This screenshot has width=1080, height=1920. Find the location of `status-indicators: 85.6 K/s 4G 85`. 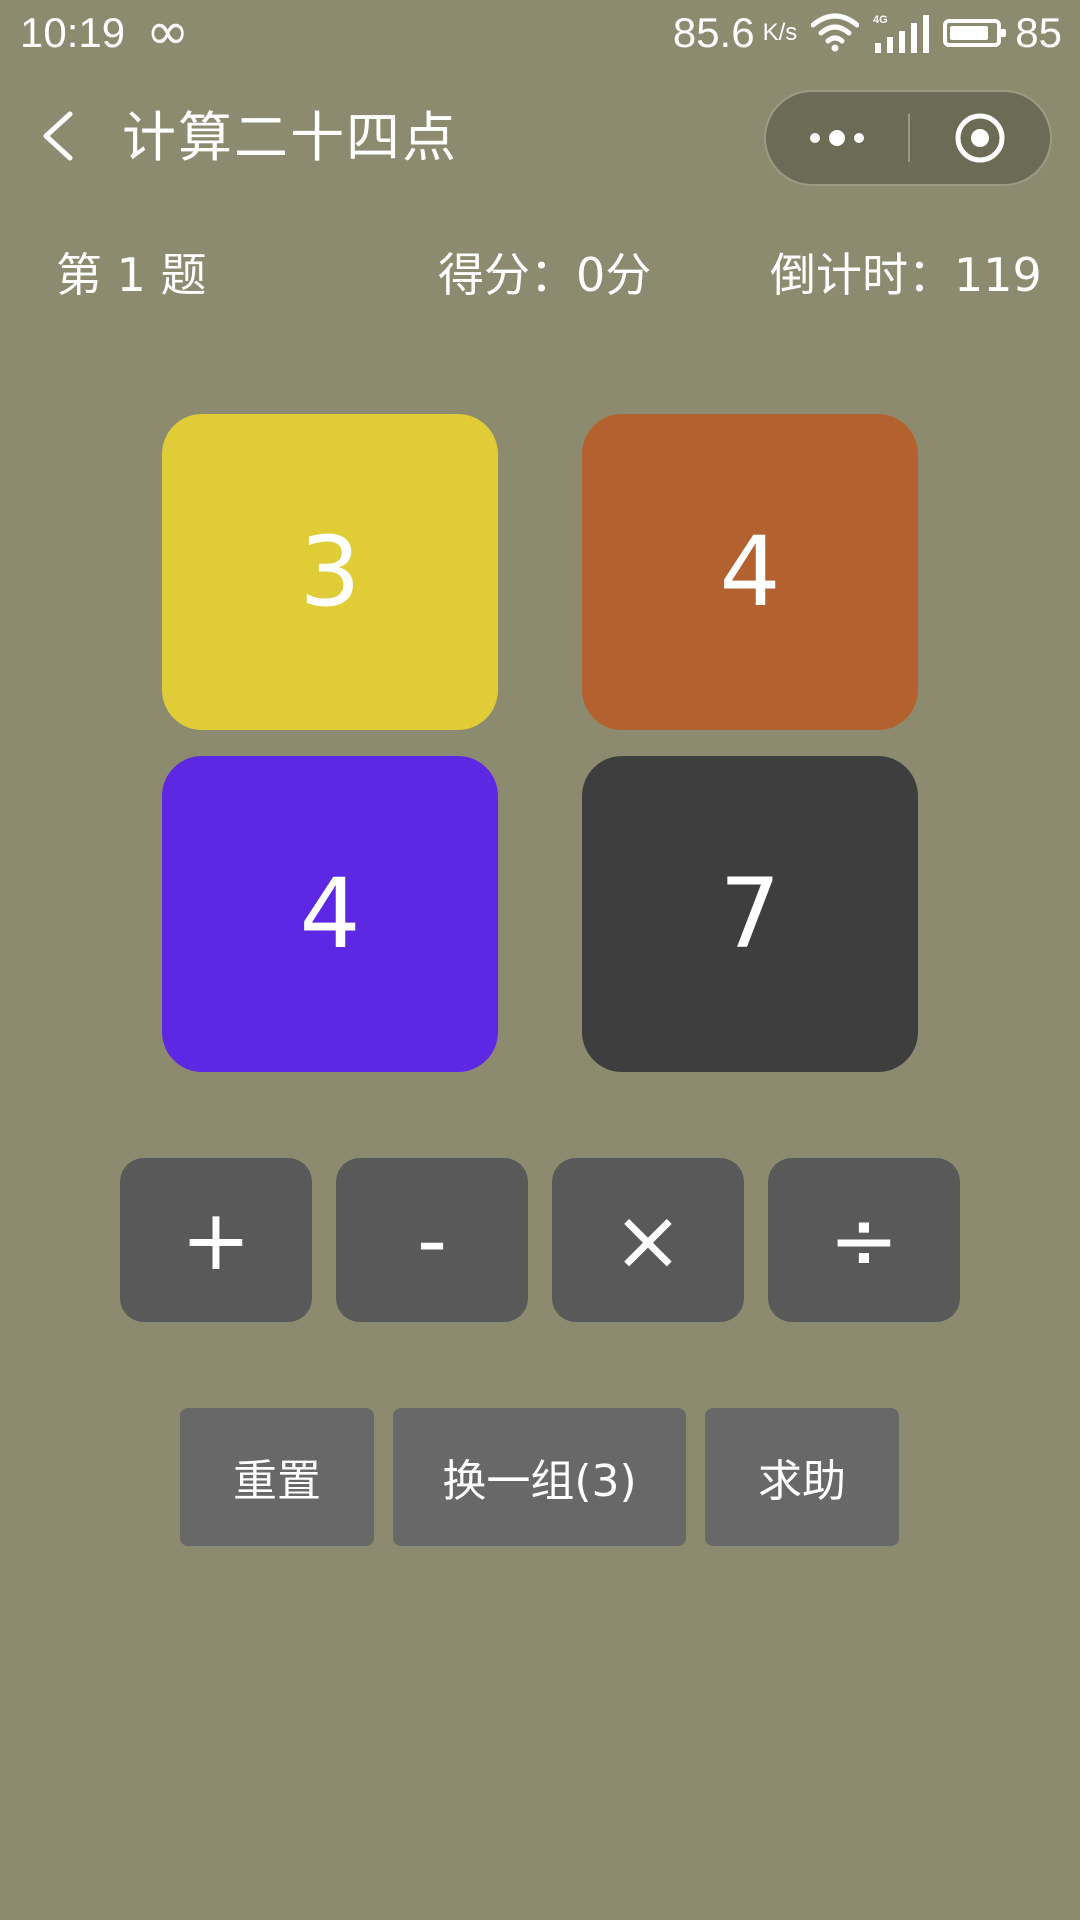

status-indicators: 85.6 K/s 4G 85 is located at coordinates (867, 33).